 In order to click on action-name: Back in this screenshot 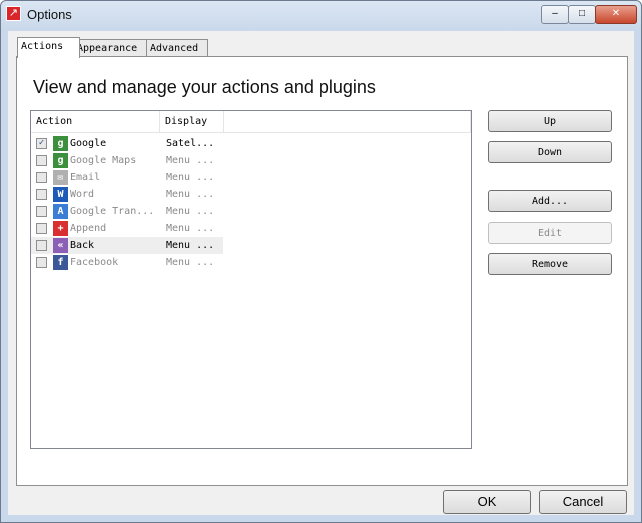, I will do `click(82, 245)`.